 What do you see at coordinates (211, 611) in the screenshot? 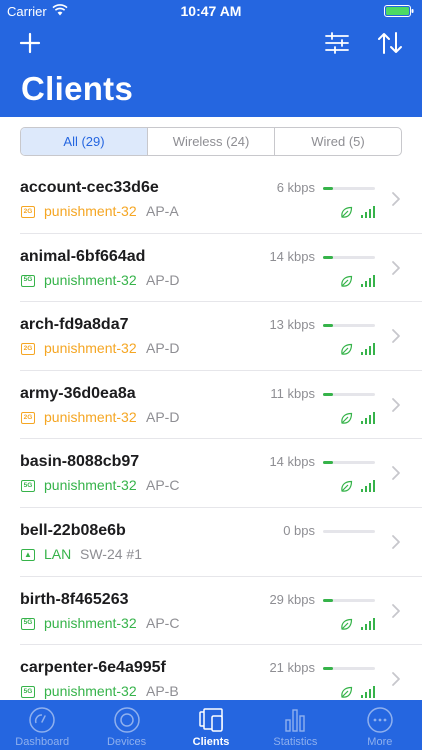
I see `client-row: birth-8f465263 5G punishment-32 AP-C 29 kbps` at bounding box center [211, 611].